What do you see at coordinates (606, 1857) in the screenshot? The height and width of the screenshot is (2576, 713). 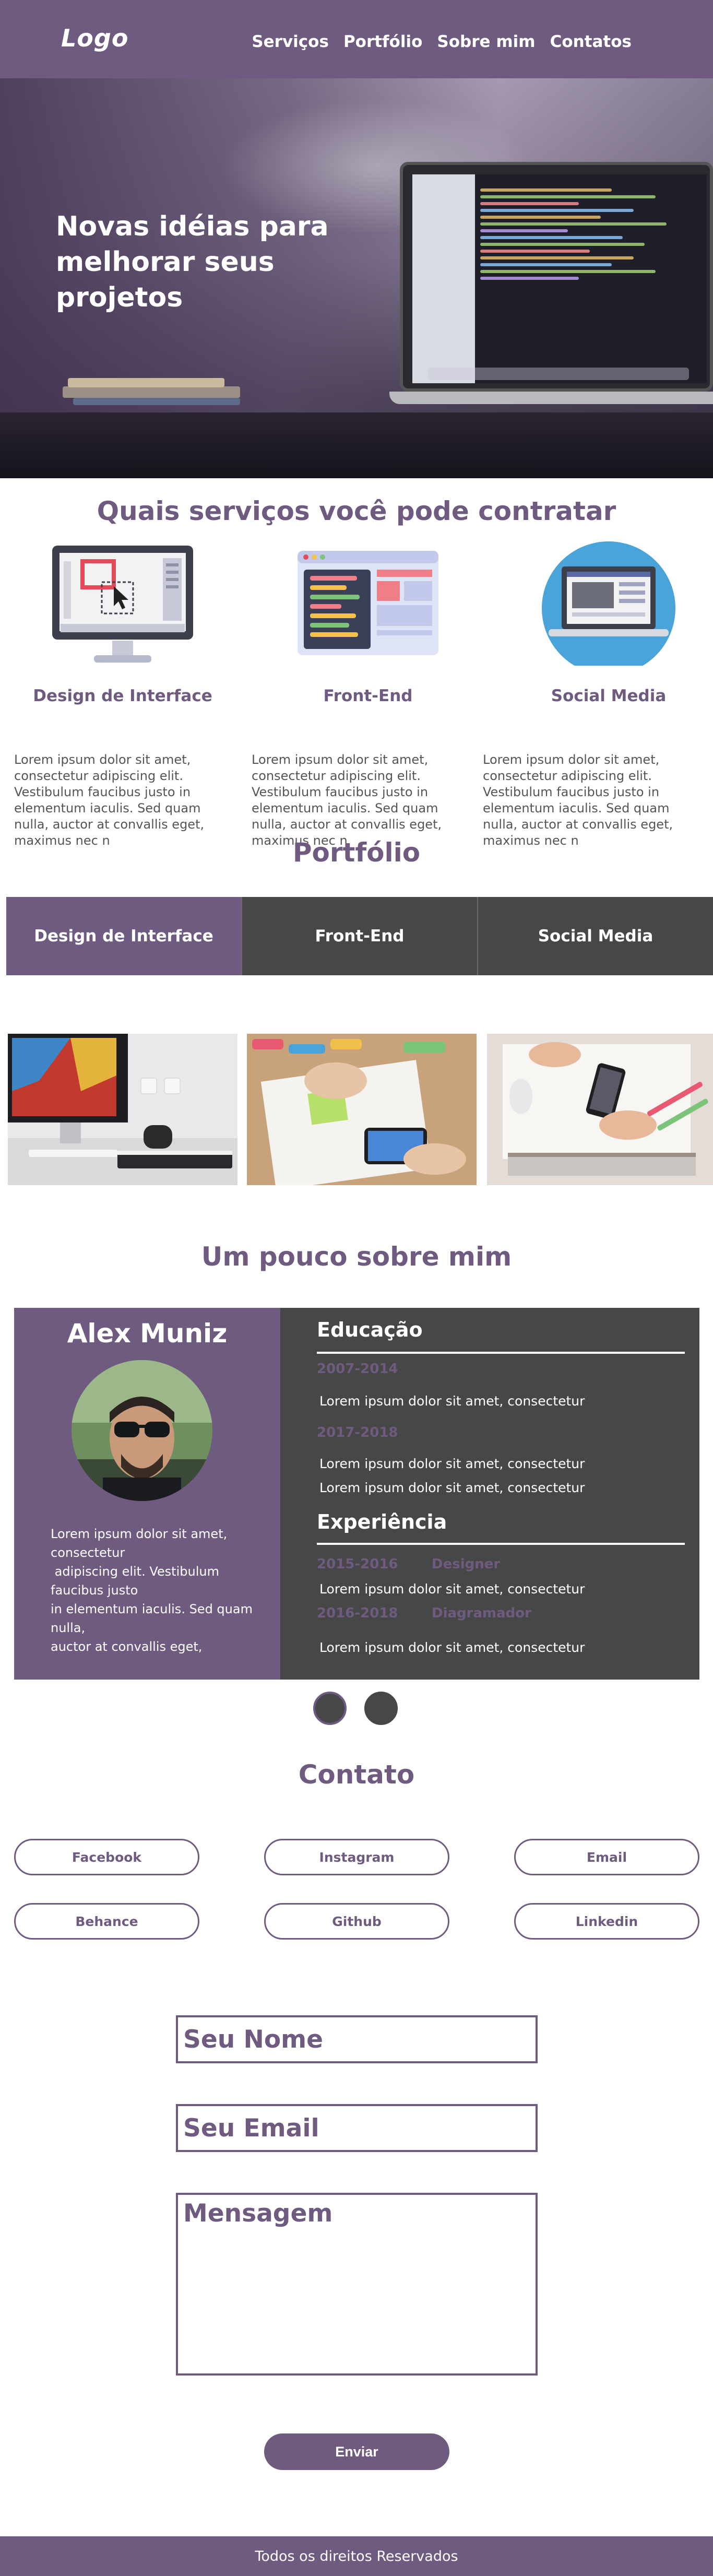 I see `email-button: Email` at bounding box center [606, 1857].